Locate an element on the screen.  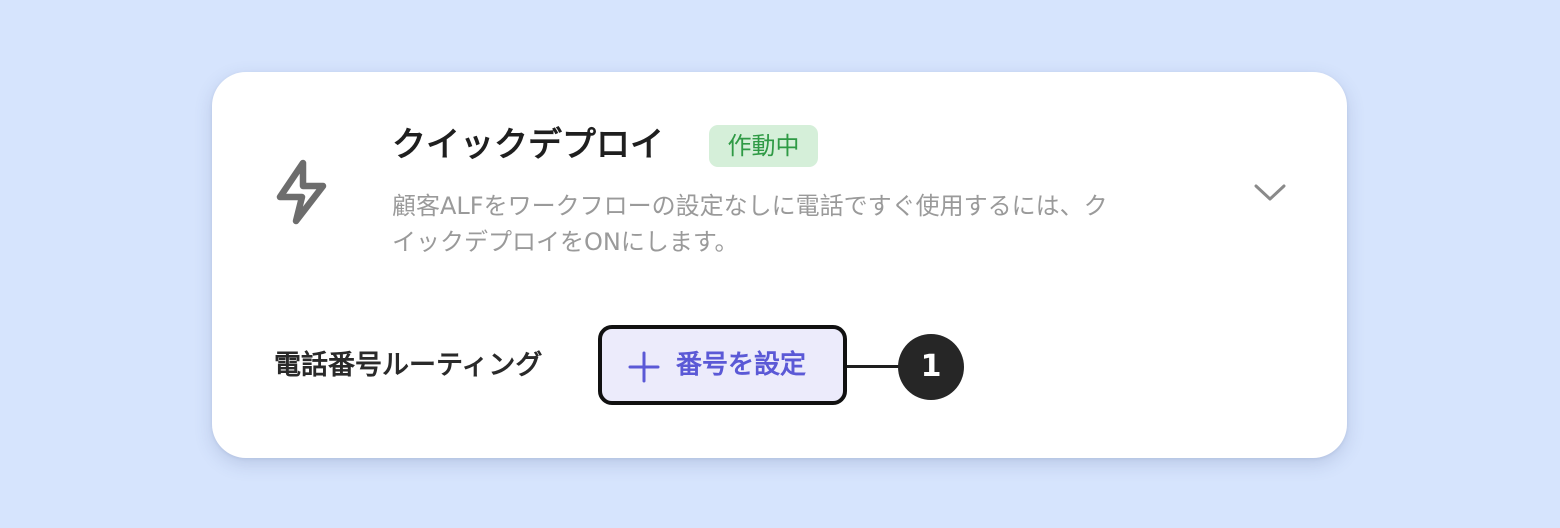
callout-number-badge: 1 is located at coordinates (931, 367).